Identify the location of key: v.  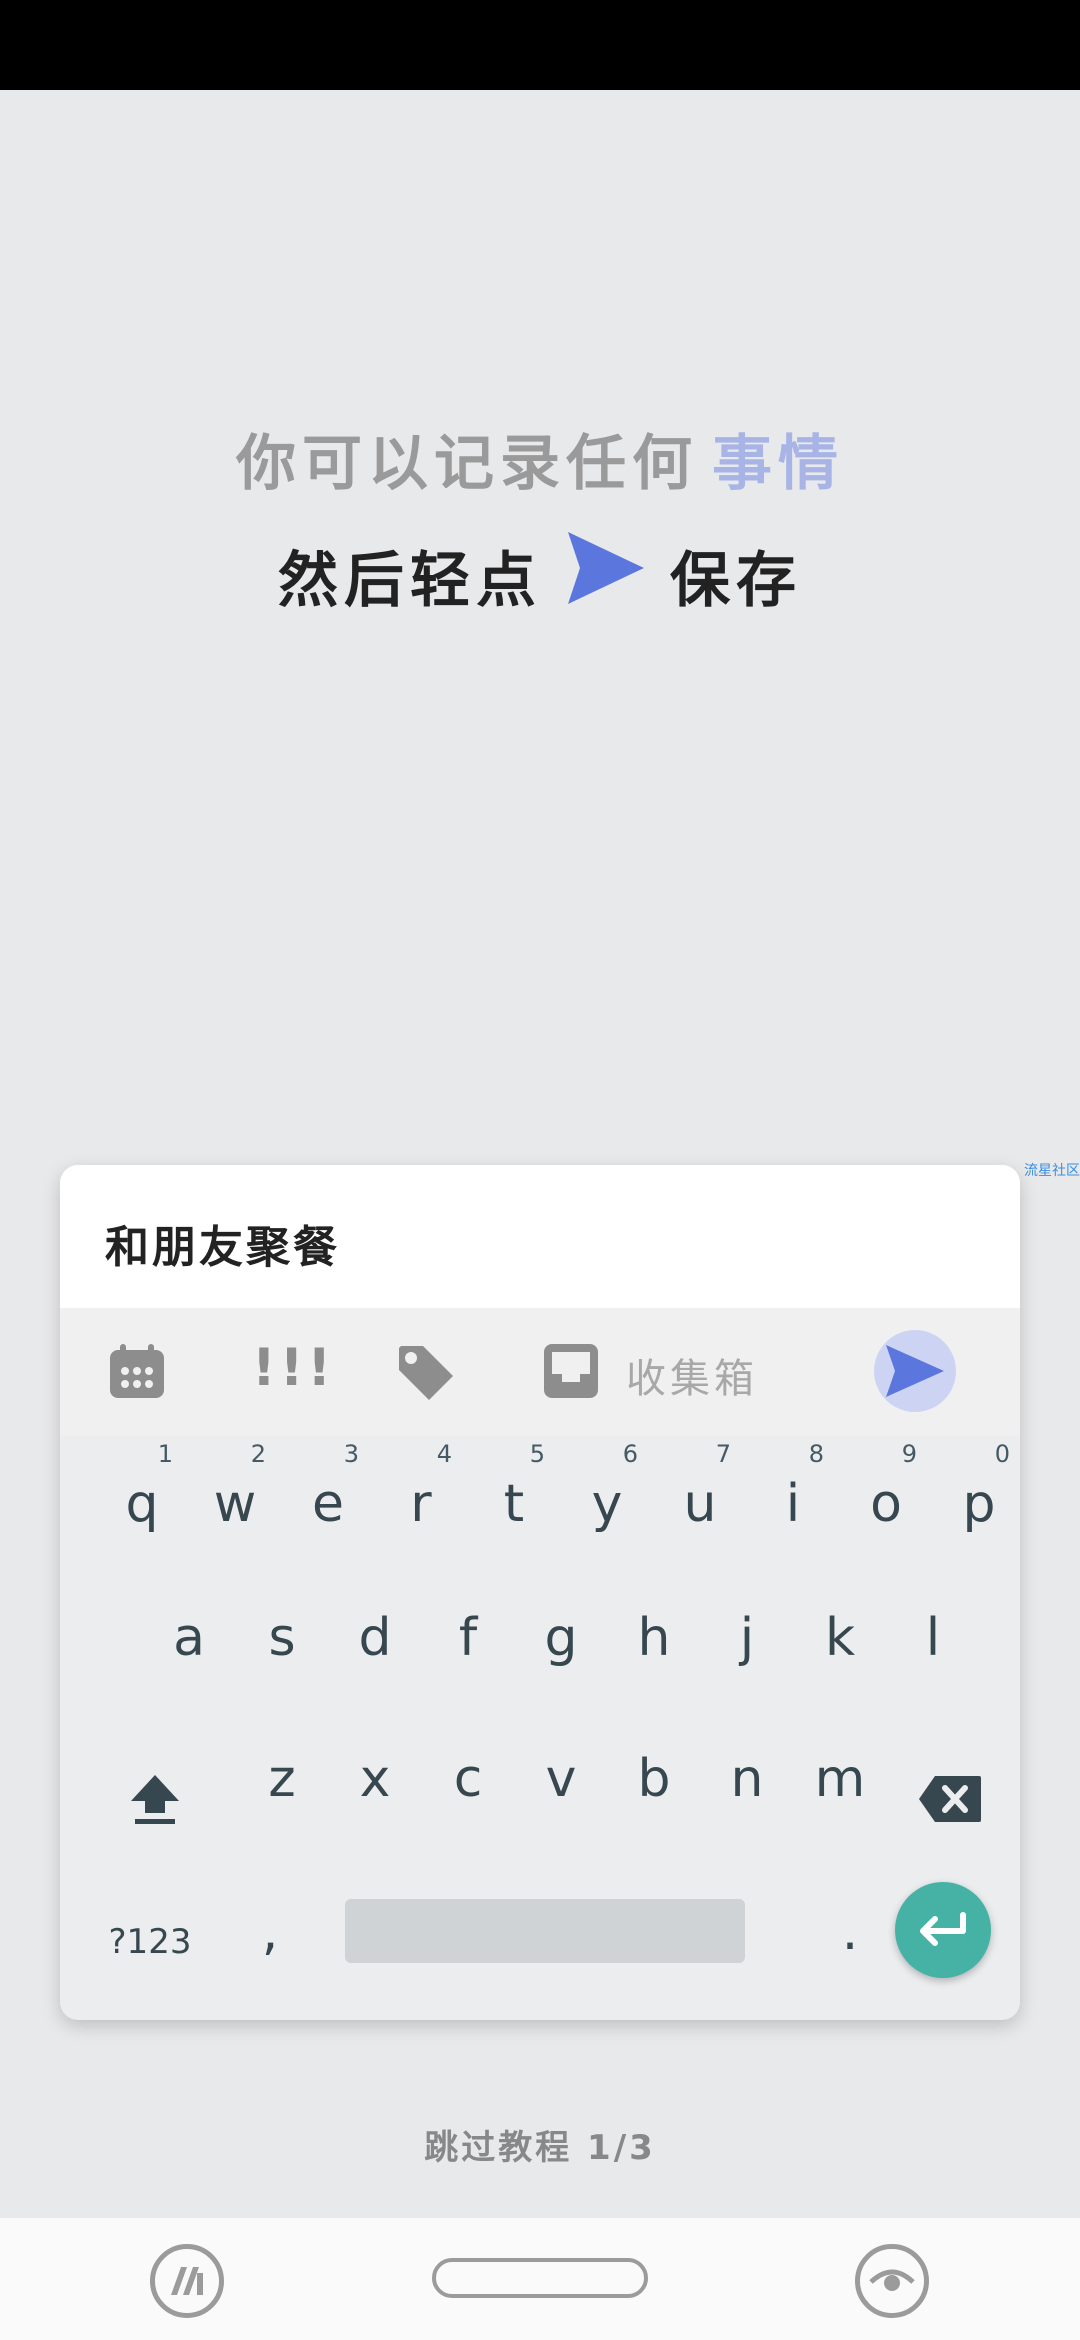
(561, 1779).